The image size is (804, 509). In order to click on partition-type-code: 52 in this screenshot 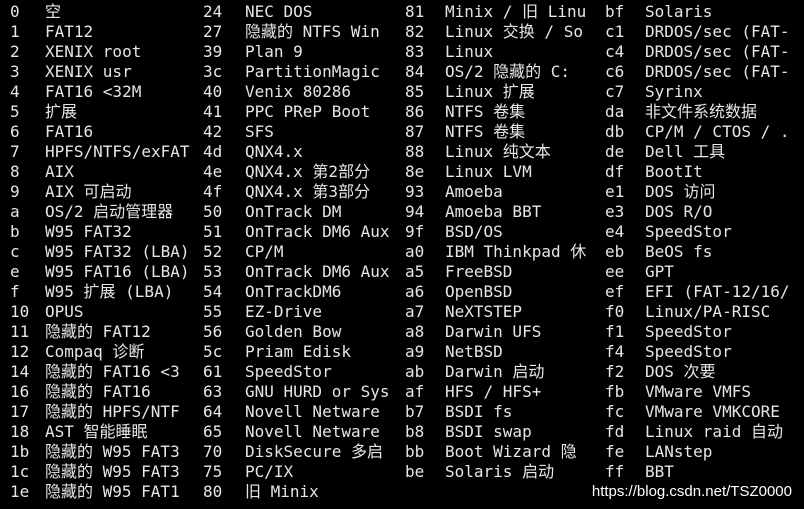, I will do `click(213, 251)`.